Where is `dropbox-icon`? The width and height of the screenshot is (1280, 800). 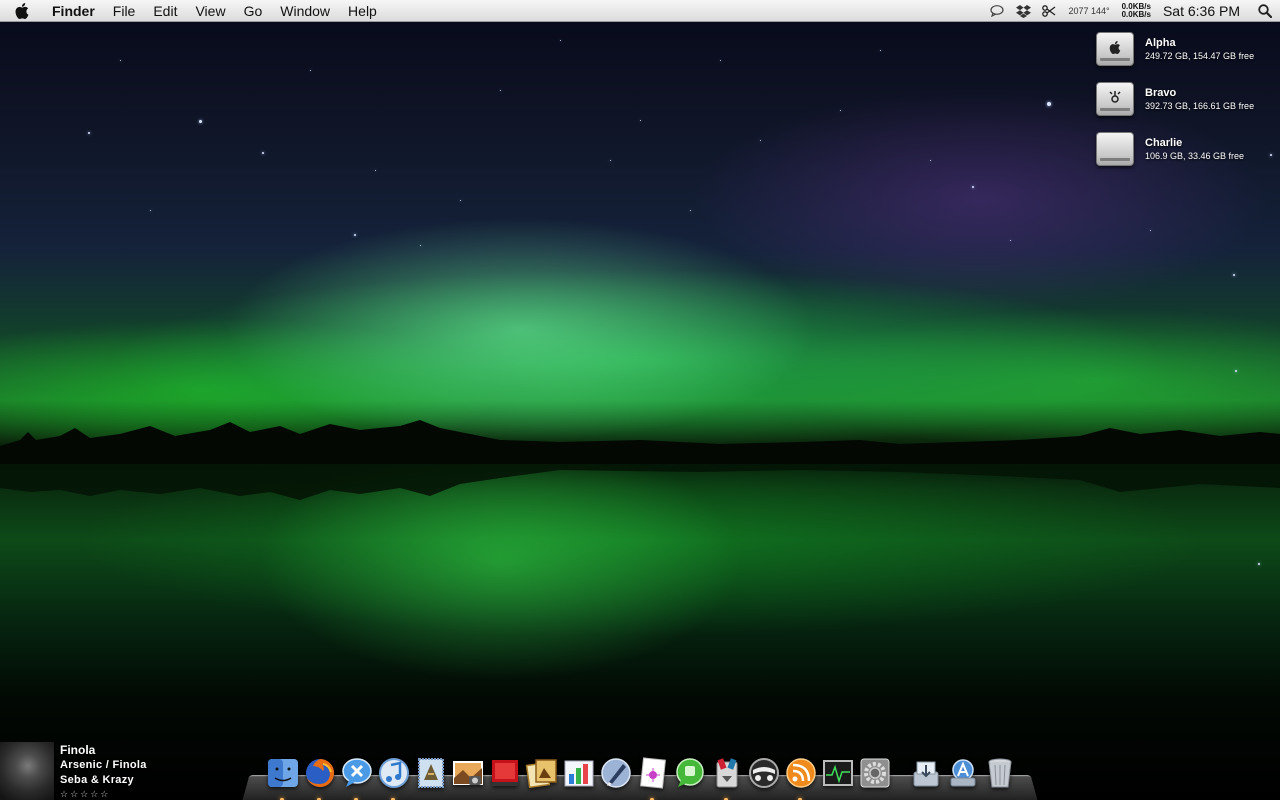
dropbox-icon is located at coordinates (1023, 11).